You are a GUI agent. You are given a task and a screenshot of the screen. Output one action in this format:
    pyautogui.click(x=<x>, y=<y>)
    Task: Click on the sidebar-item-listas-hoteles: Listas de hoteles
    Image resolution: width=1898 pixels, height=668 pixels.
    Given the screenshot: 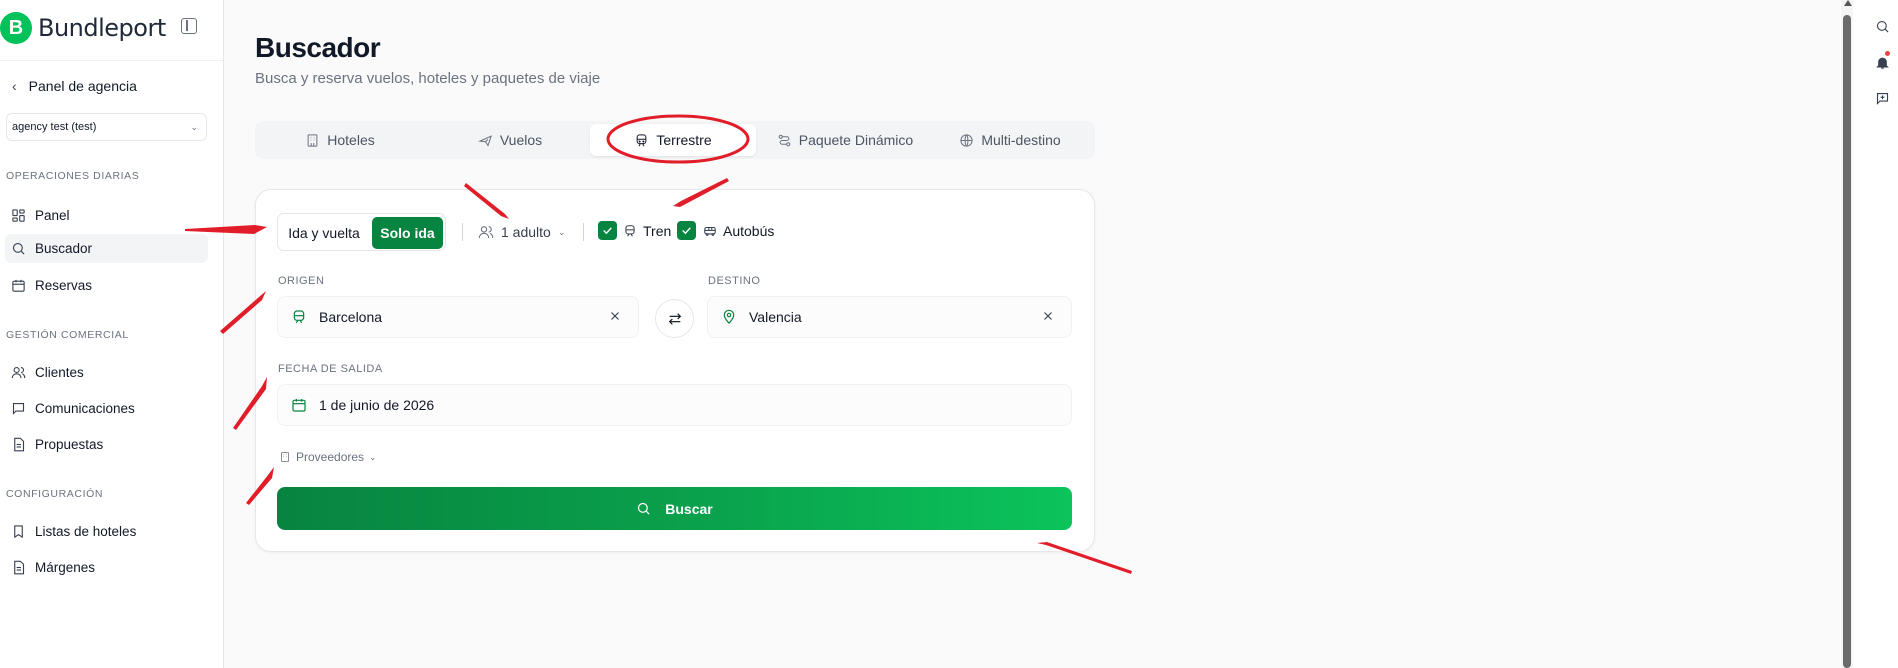 What is the action you would take?
    pyautogui.click(x=106, y=531)
    